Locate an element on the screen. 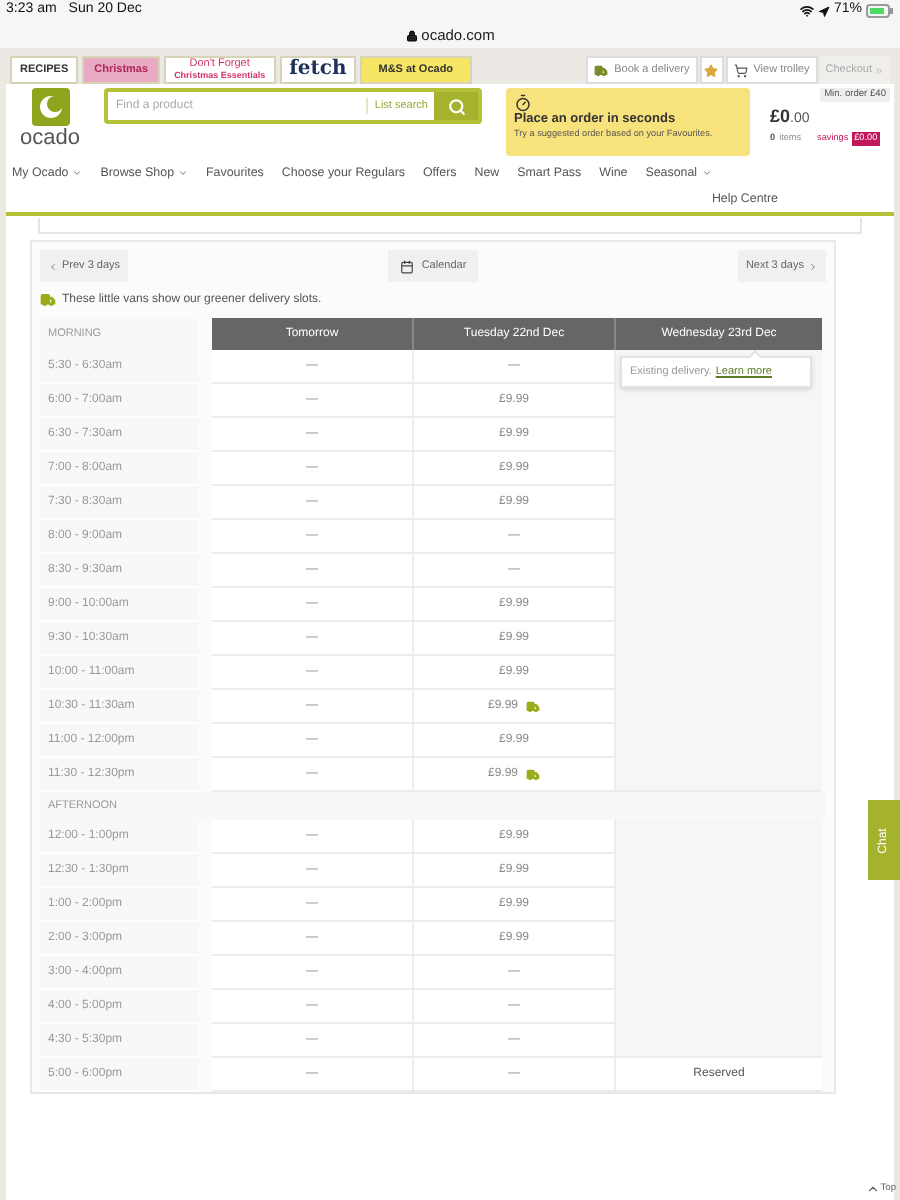  chevrons-icon is located at coordinates (879, 70).